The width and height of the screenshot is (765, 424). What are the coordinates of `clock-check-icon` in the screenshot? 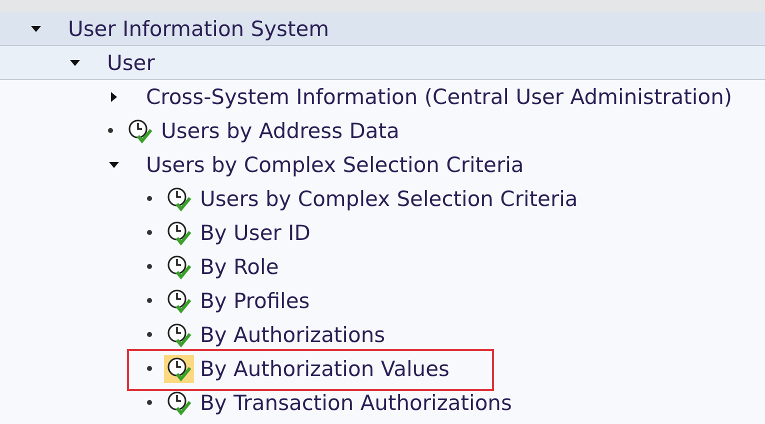 It's located at (179, 368).